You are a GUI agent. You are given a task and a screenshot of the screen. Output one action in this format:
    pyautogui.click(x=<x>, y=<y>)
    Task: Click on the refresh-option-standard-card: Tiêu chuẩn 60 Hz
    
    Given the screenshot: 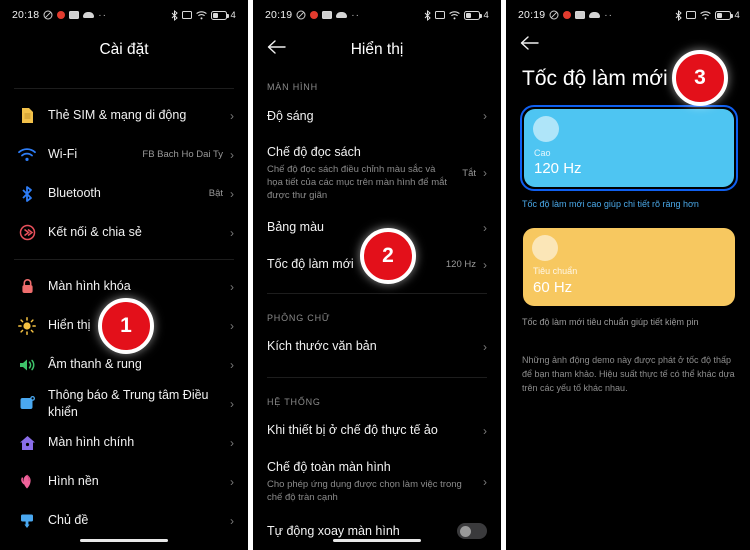 What is the action you would take?
    pyautogui.click(x=629, y=266)
    